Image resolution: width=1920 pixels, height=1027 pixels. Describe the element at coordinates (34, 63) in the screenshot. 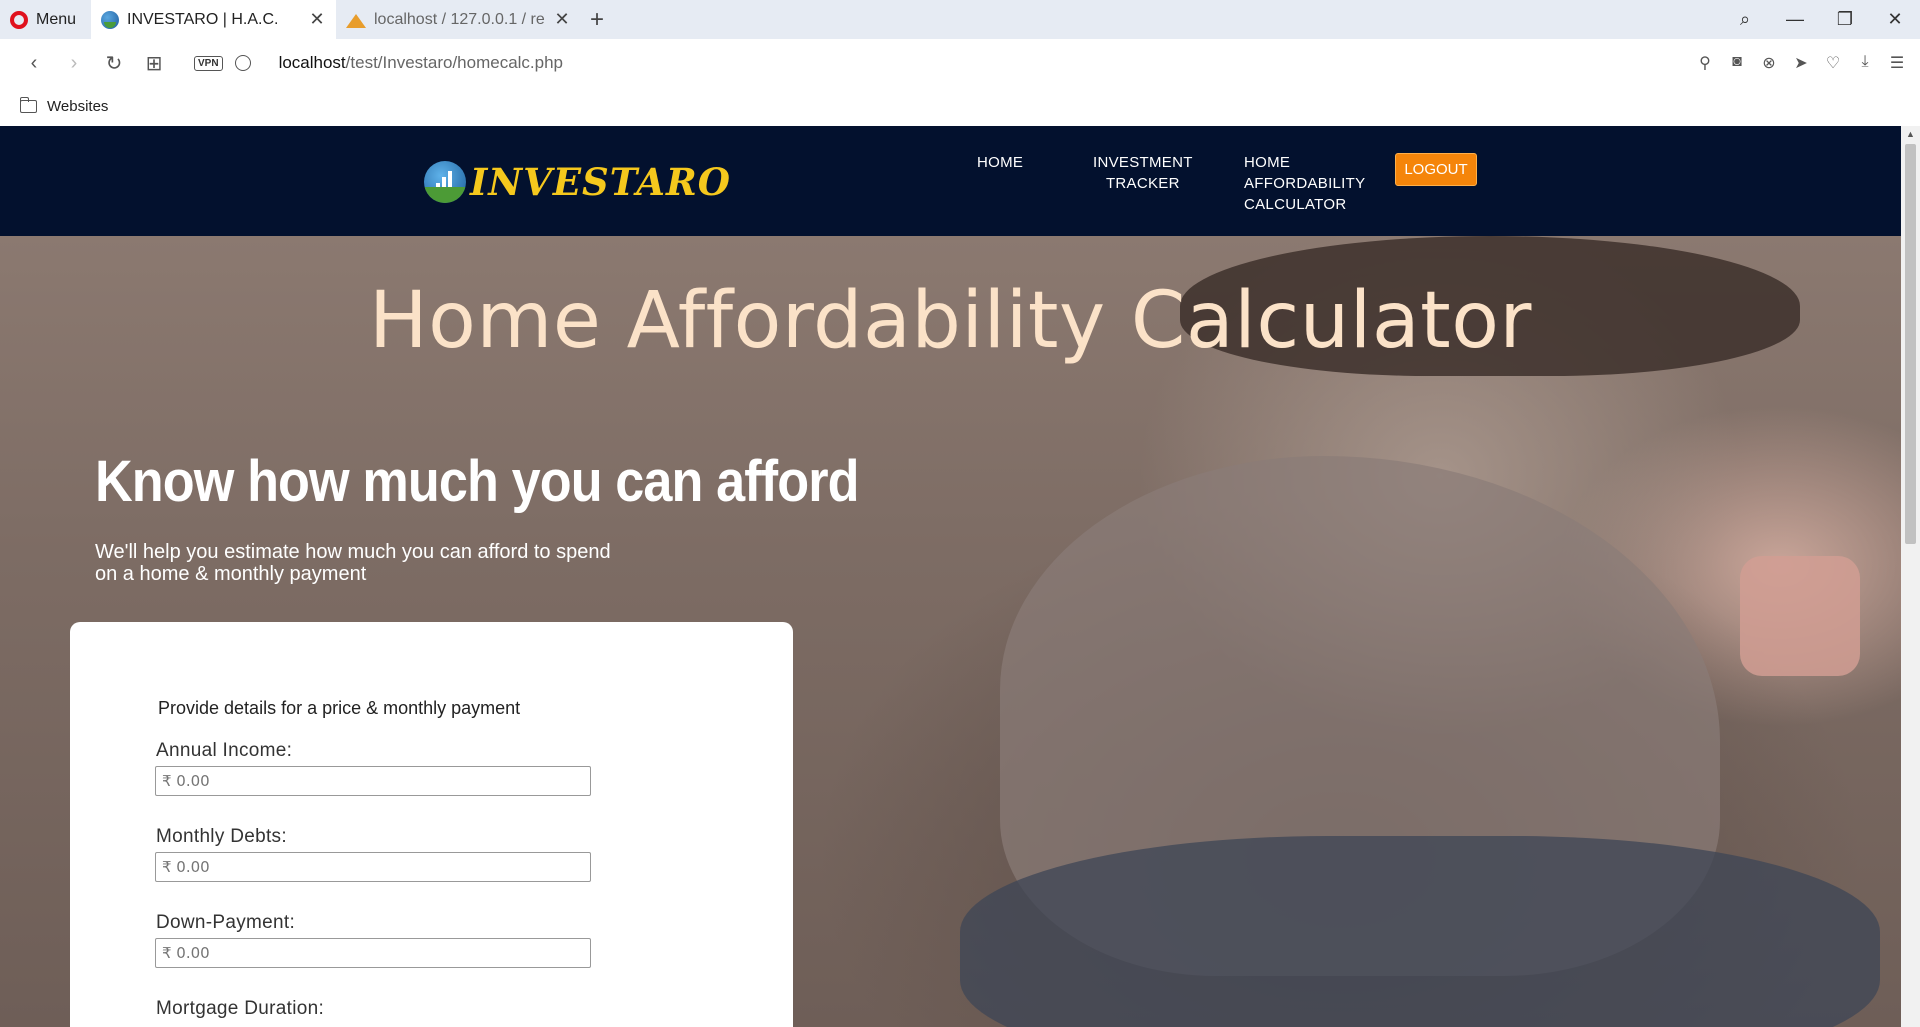

I see `back-icon: ‹` at that location.